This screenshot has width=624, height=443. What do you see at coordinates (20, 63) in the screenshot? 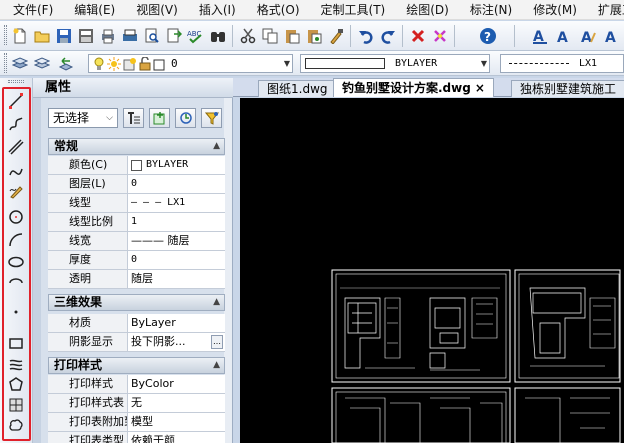
I see `layer-manager-icon` at bounding box center [20, 63].